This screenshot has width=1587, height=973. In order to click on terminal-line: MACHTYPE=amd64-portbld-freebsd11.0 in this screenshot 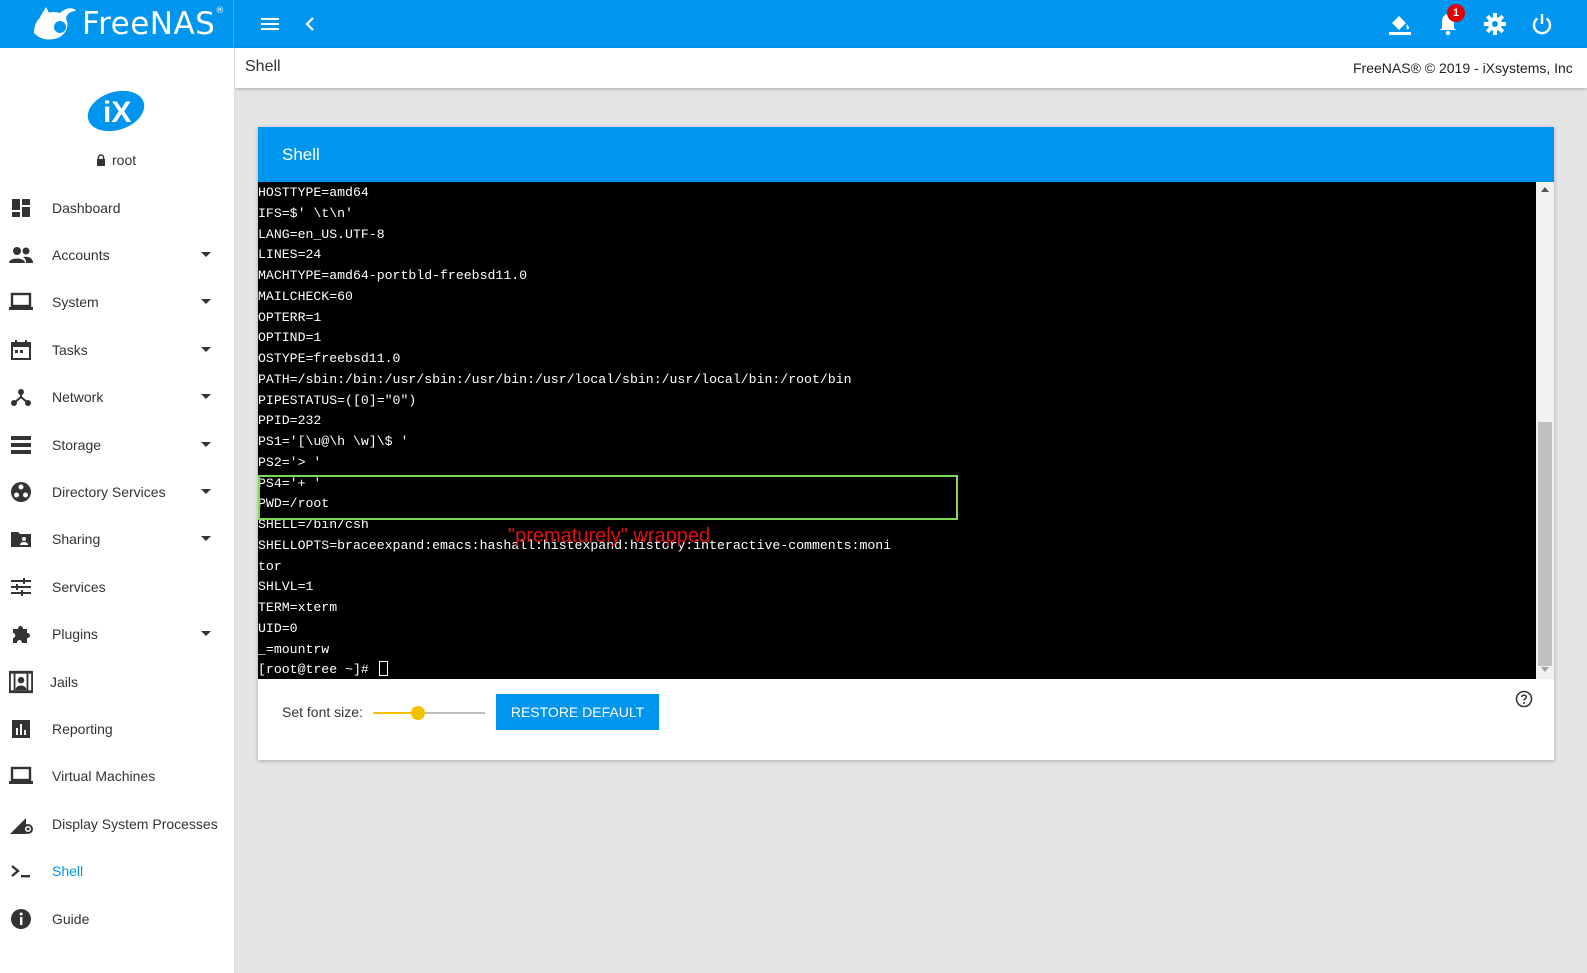, I will do `click(393, 275)`.